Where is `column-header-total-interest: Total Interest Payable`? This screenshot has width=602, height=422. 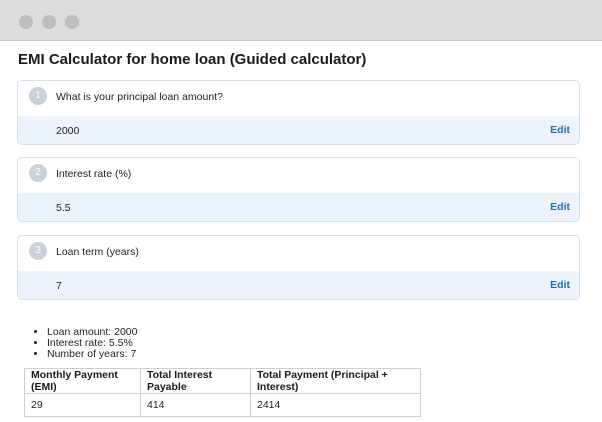 column-header-total-interest: Total Interest Payable is located at coordinates (195, 381).